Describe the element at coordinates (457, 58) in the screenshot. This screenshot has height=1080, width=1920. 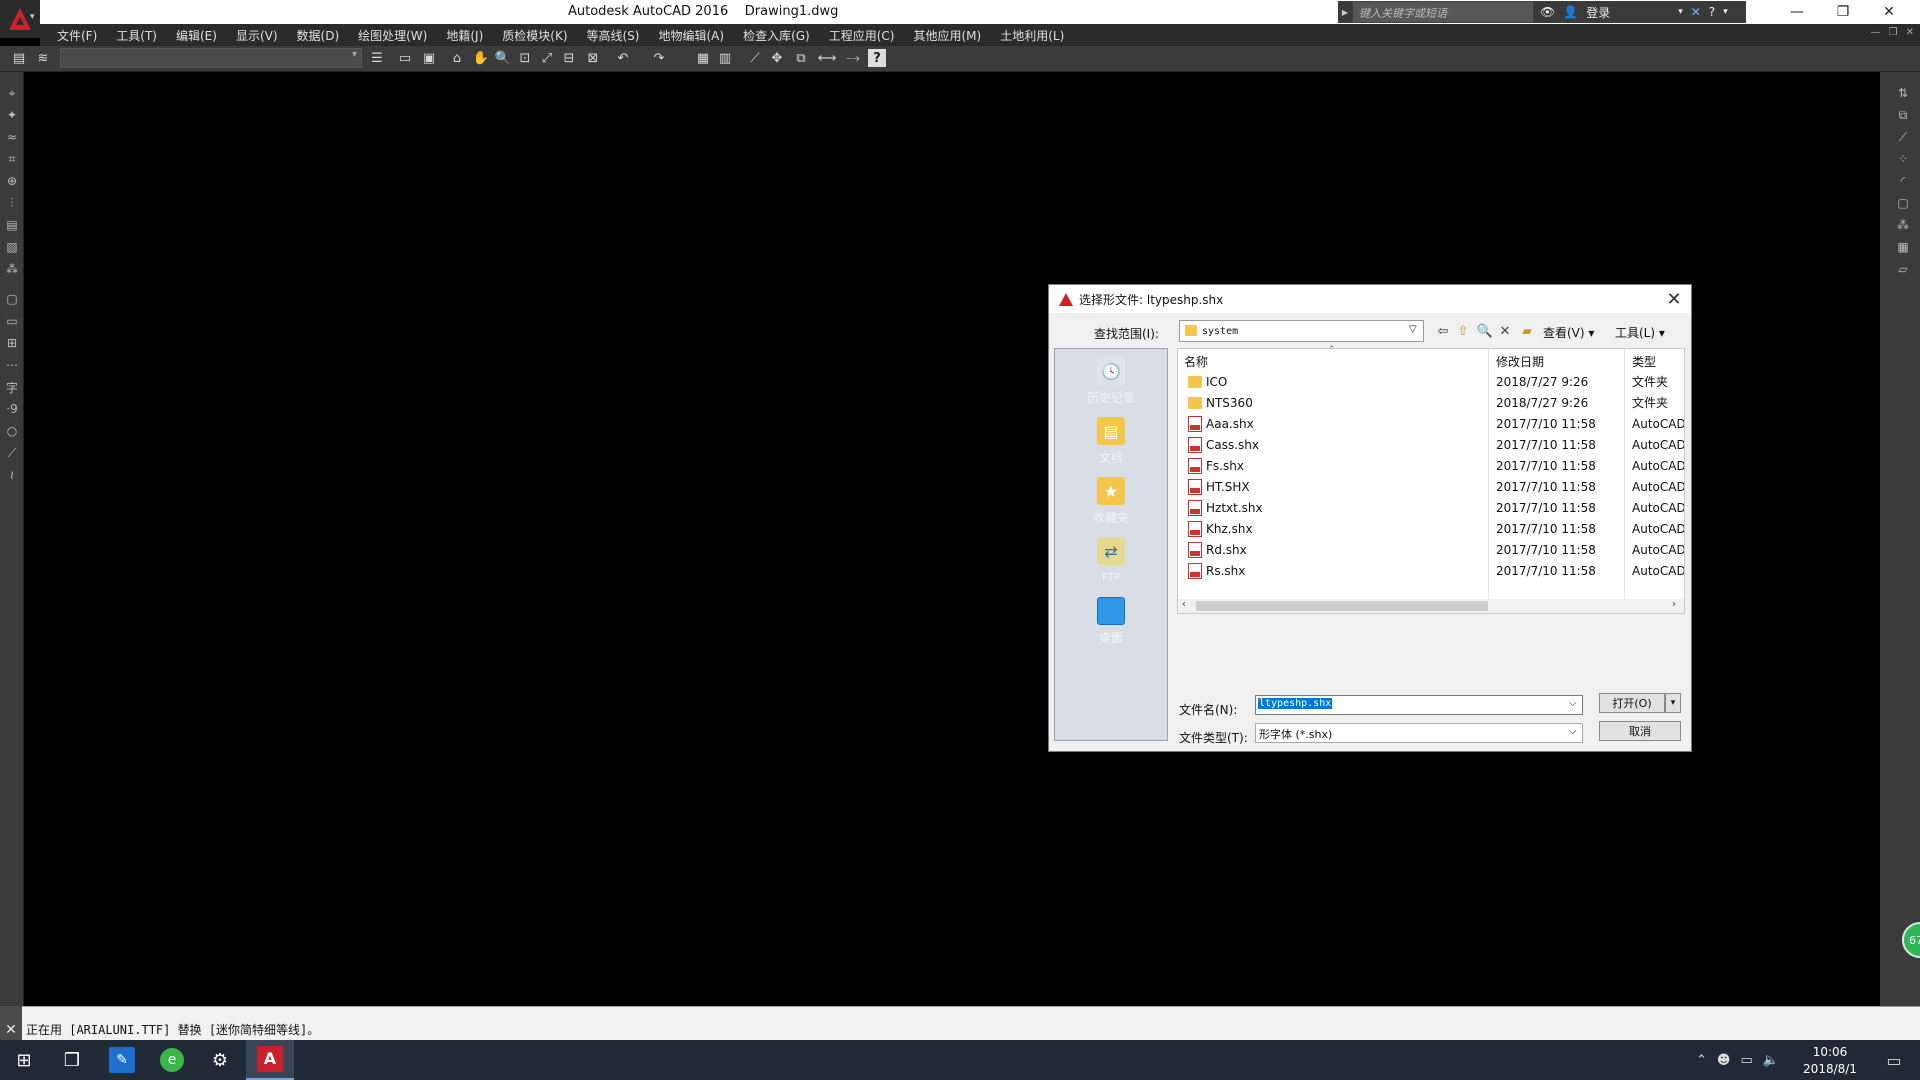
I see `erase-icon: ⌂` at that location.